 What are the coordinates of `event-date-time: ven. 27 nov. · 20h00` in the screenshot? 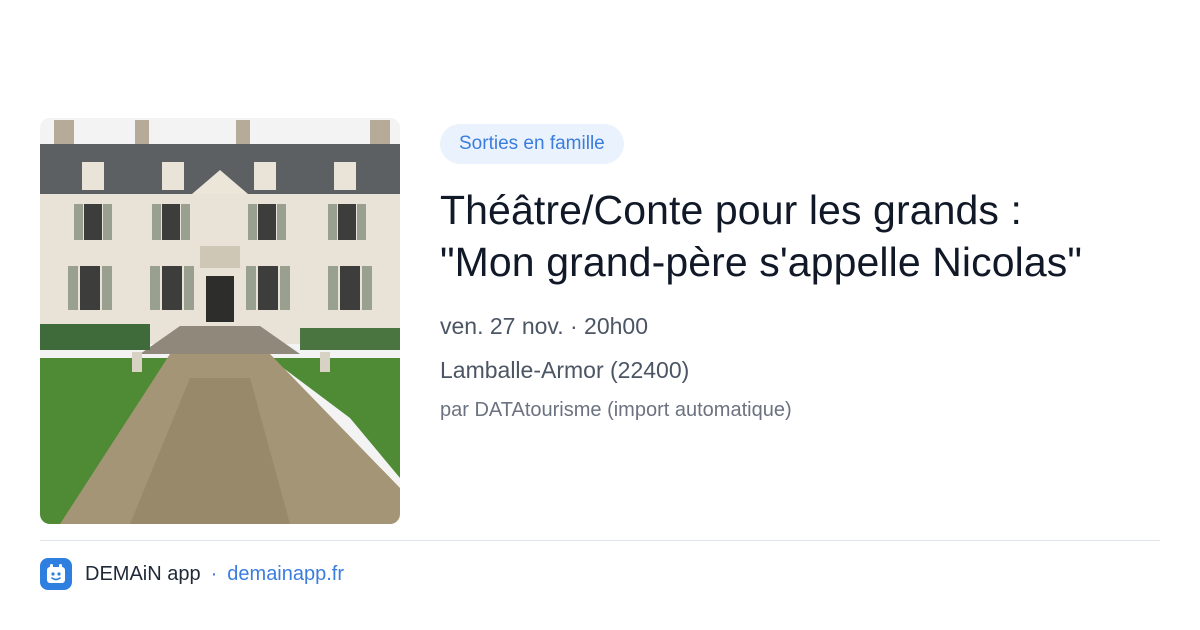 It's located at (544, 326).